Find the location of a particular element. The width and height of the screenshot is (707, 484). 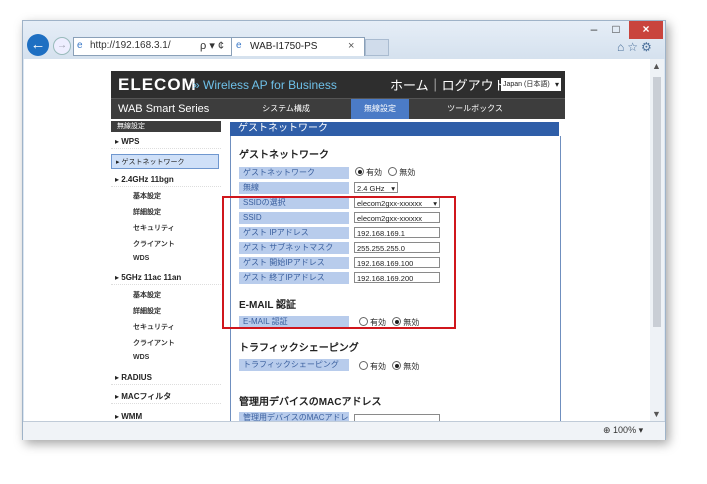

traffic-radios: 有効 無効 is located at coordinates (389, 366).